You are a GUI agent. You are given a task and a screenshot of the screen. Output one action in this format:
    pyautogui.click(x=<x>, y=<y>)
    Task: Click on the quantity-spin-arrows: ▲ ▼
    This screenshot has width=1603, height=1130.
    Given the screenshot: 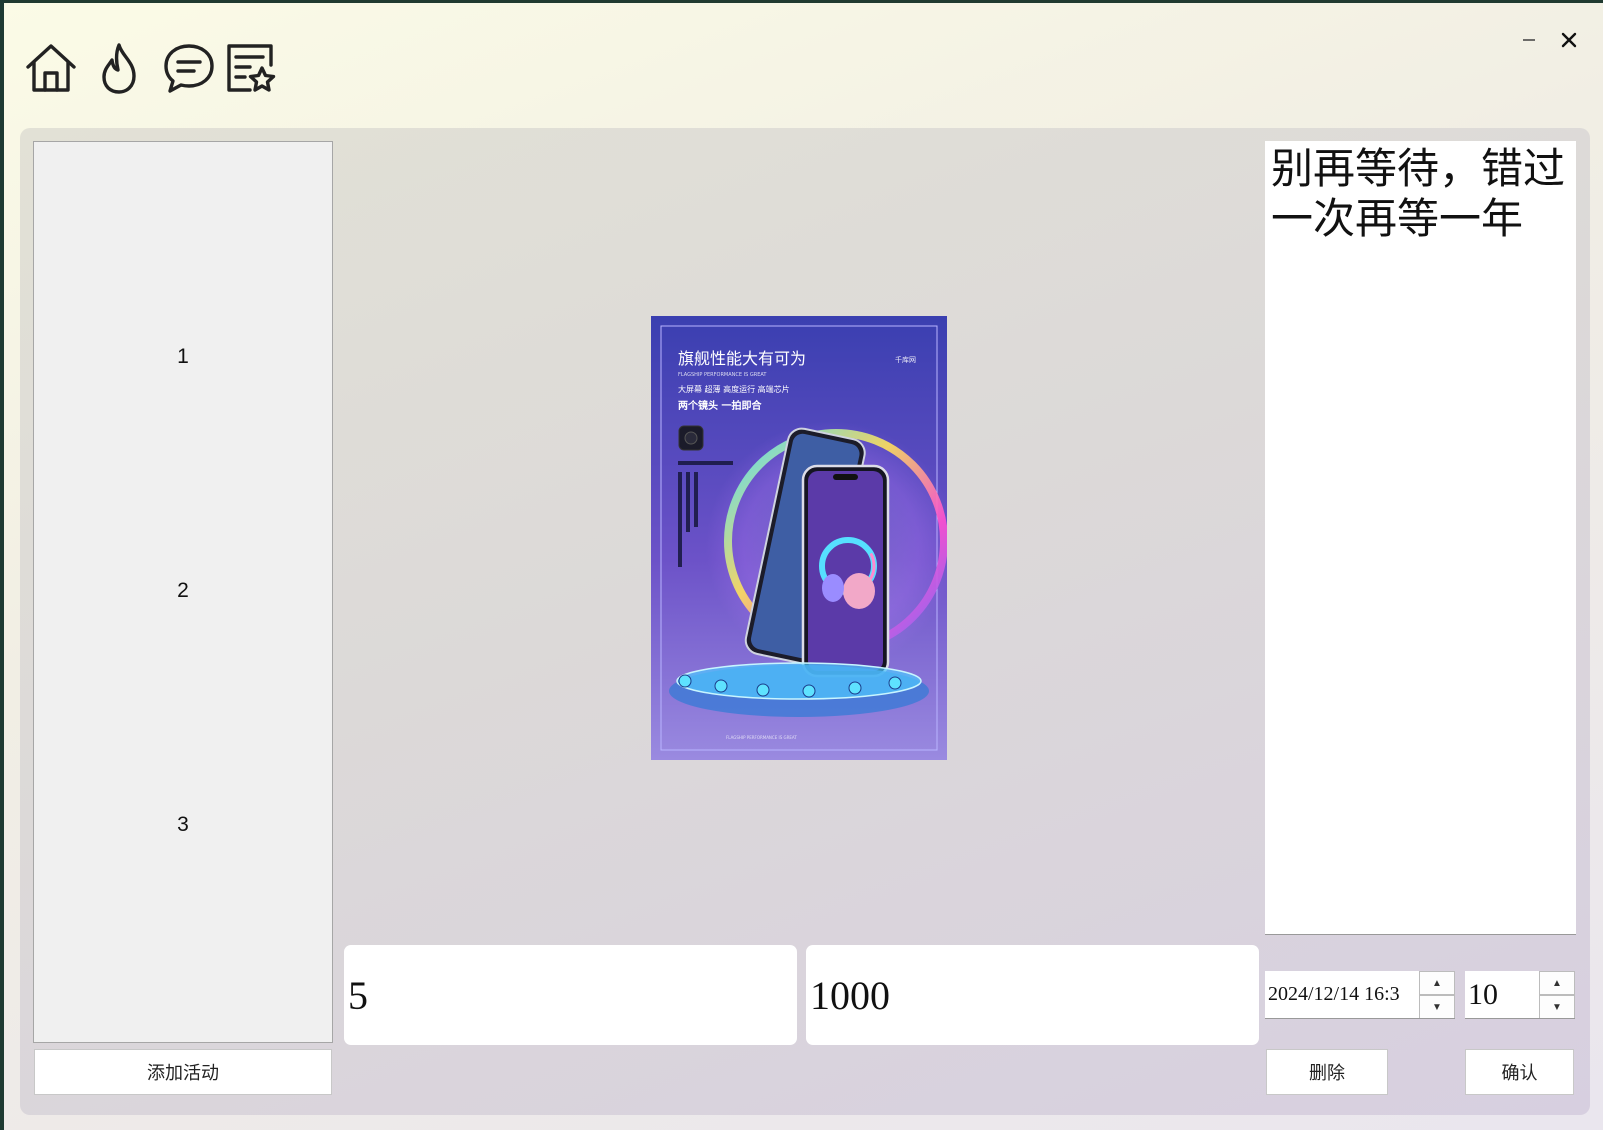 What is the action you would take?
    pyautogui.click(x=1557, y=994)
    